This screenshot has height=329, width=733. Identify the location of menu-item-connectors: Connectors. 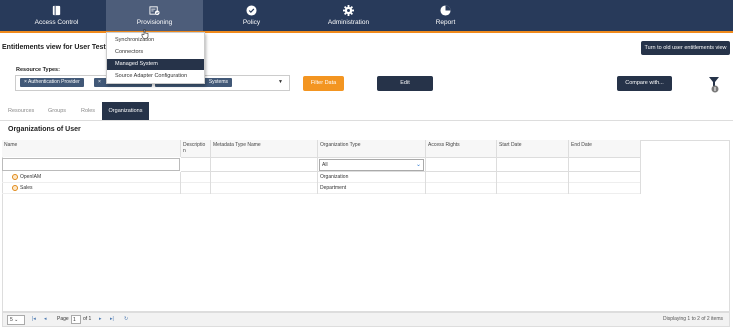
(155, 52).